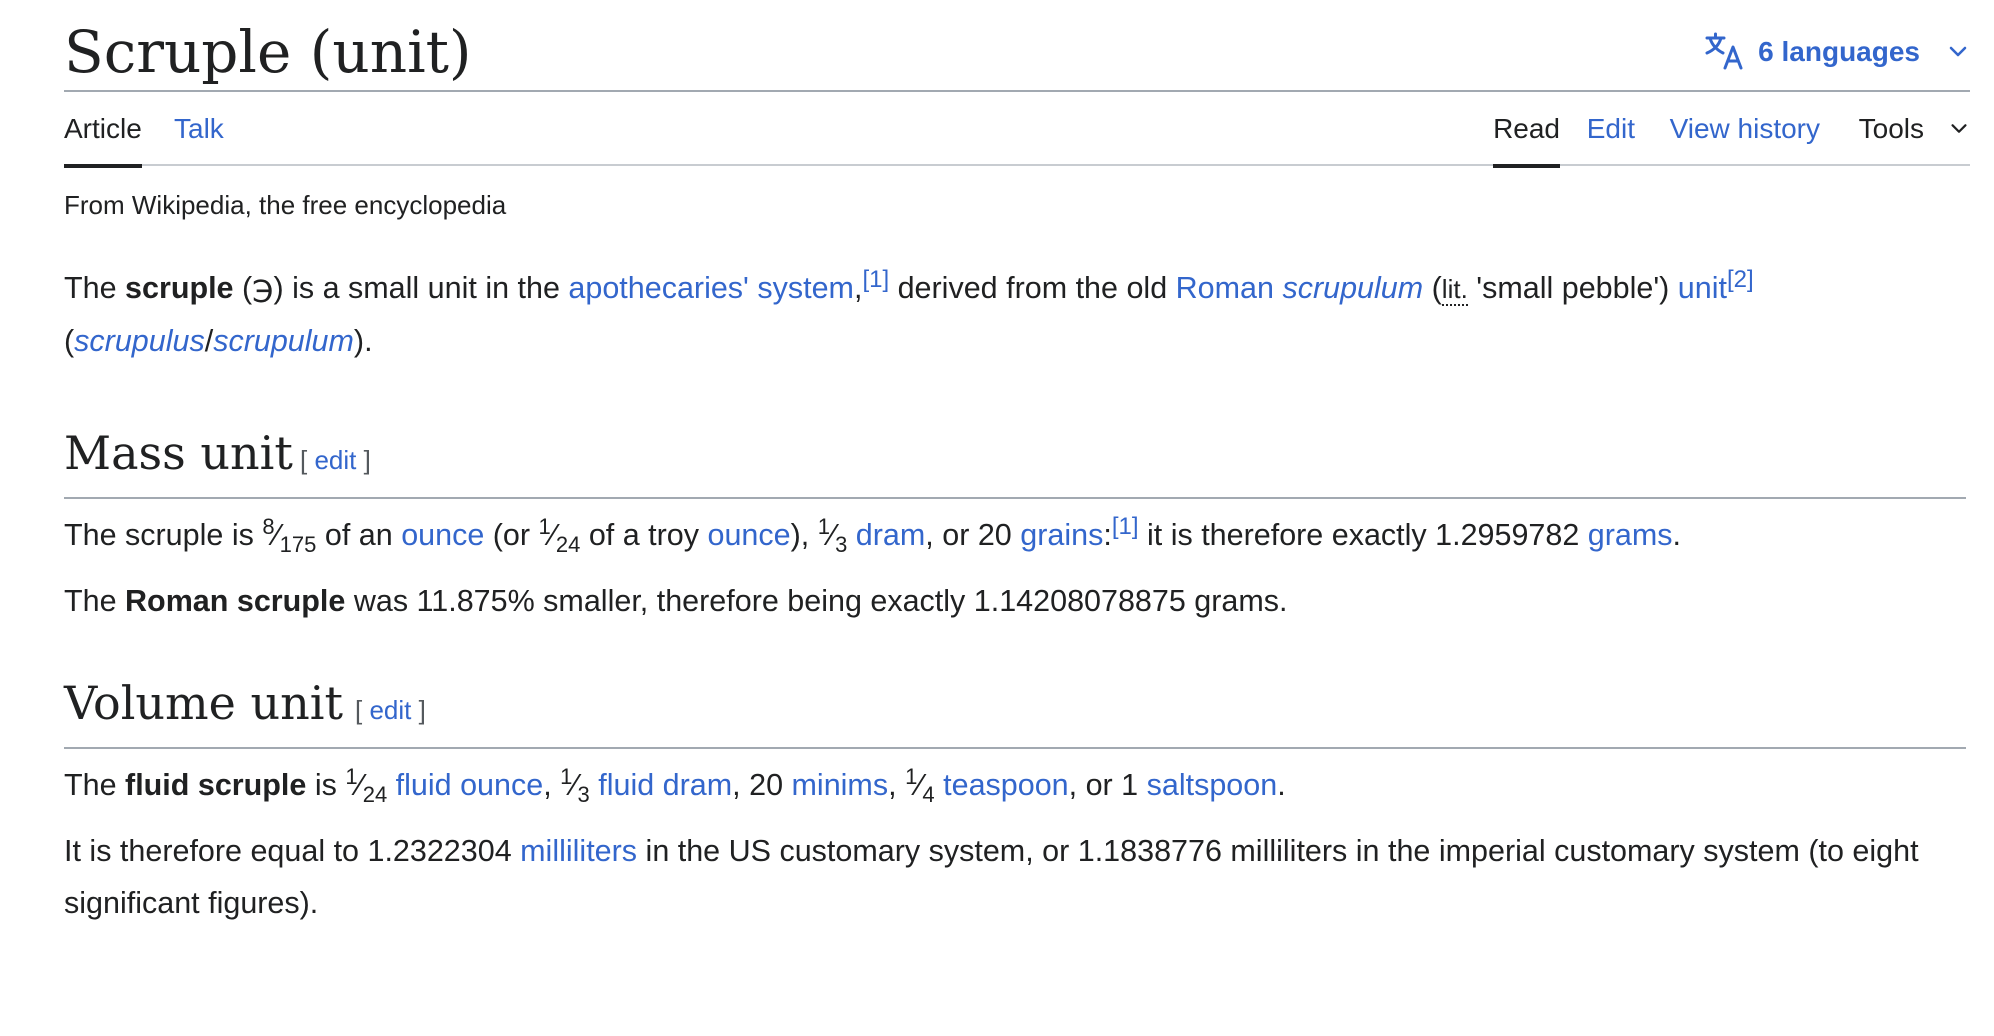 Image resolution: width=1994 pixels, height=1036 pixels. What do you see at coordinates (103, 140) in the screenshot?
I see `tab-article: Article` at bounding box center [103, 140].